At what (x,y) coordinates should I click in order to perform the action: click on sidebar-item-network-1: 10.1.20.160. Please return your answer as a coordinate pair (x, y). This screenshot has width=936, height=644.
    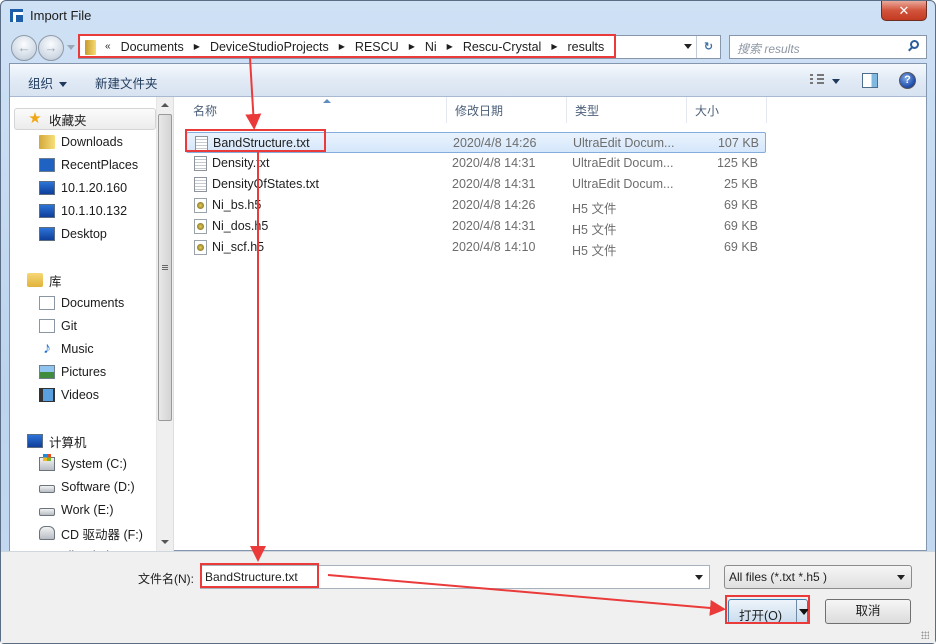
    Looking at the image, I should click on (83, 188).